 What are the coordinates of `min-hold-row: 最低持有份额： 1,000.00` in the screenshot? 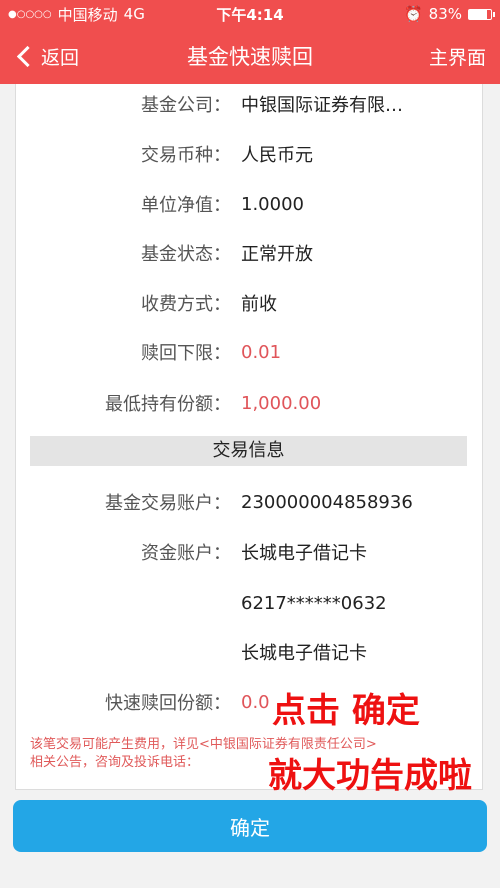 It's located at (249, 403).